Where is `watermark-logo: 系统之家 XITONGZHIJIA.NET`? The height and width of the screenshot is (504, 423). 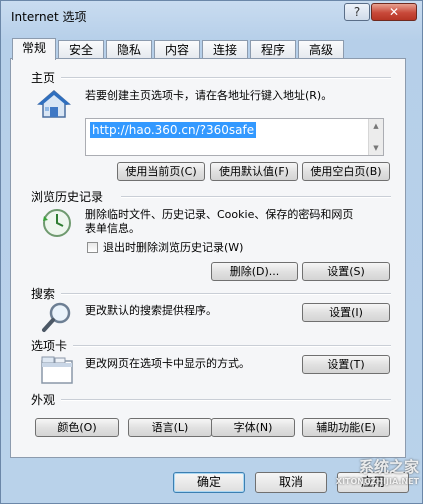 watermark-logo: 系统之家 XITONGZHIJIA.NET is located at coordinates (360, 479).